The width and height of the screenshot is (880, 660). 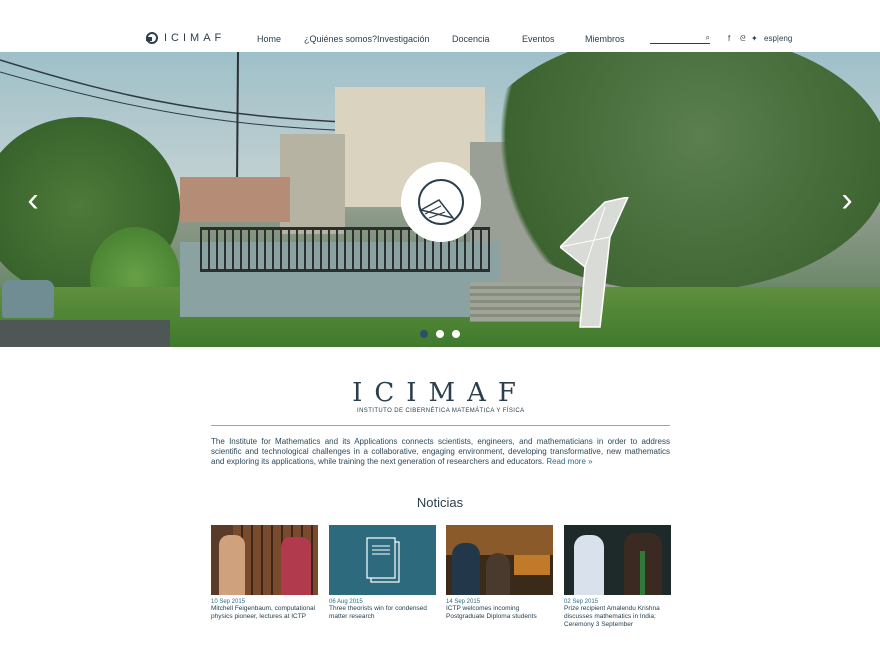 I want to click on twitter-icon: ✦, so click(x=754, y=38).